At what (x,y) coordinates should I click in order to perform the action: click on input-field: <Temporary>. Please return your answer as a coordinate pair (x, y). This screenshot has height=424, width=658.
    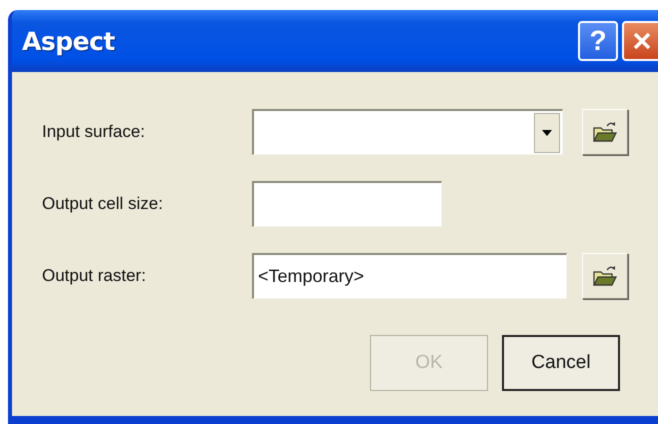
    Looking at the image, I should click on (409, 276).